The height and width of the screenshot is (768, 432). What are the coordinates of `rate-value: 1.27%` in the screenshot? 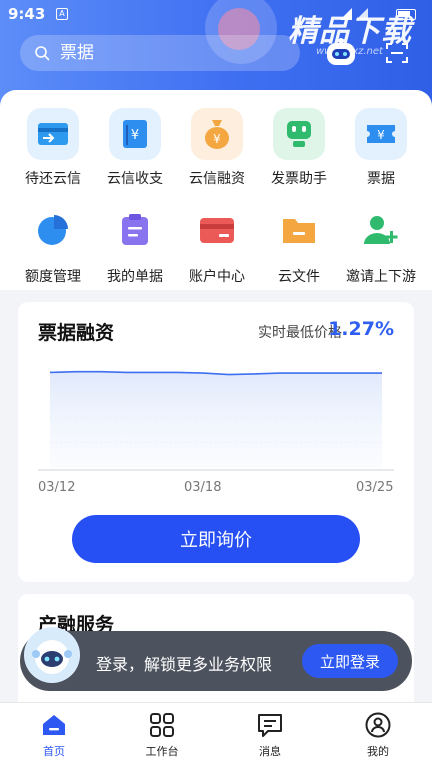 It's located at (361, 329).